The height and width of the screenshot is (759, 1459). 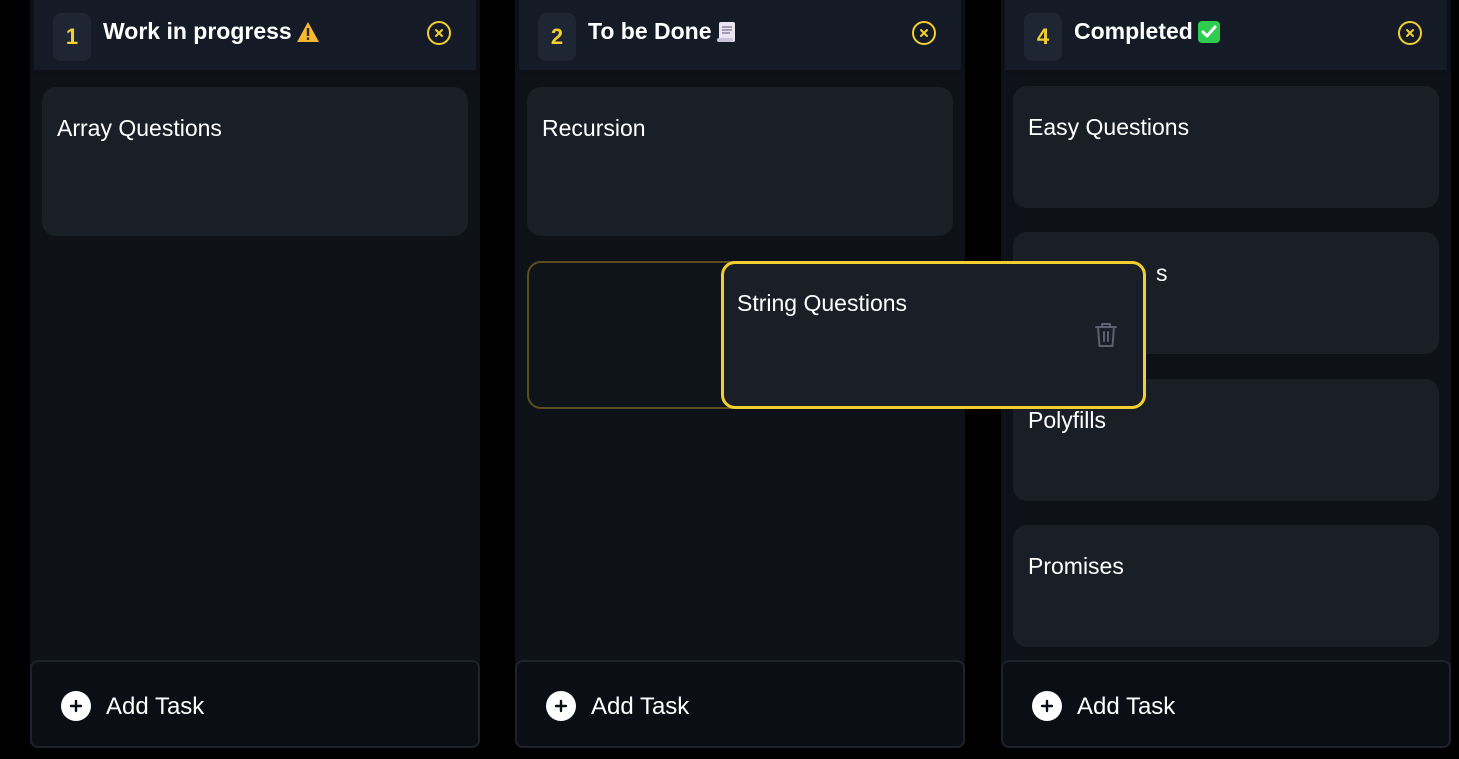 What do you see at coordinates (557, 37) in the screenshot?
I see `task-count-badge: 2` at bounding box center [557, 37].